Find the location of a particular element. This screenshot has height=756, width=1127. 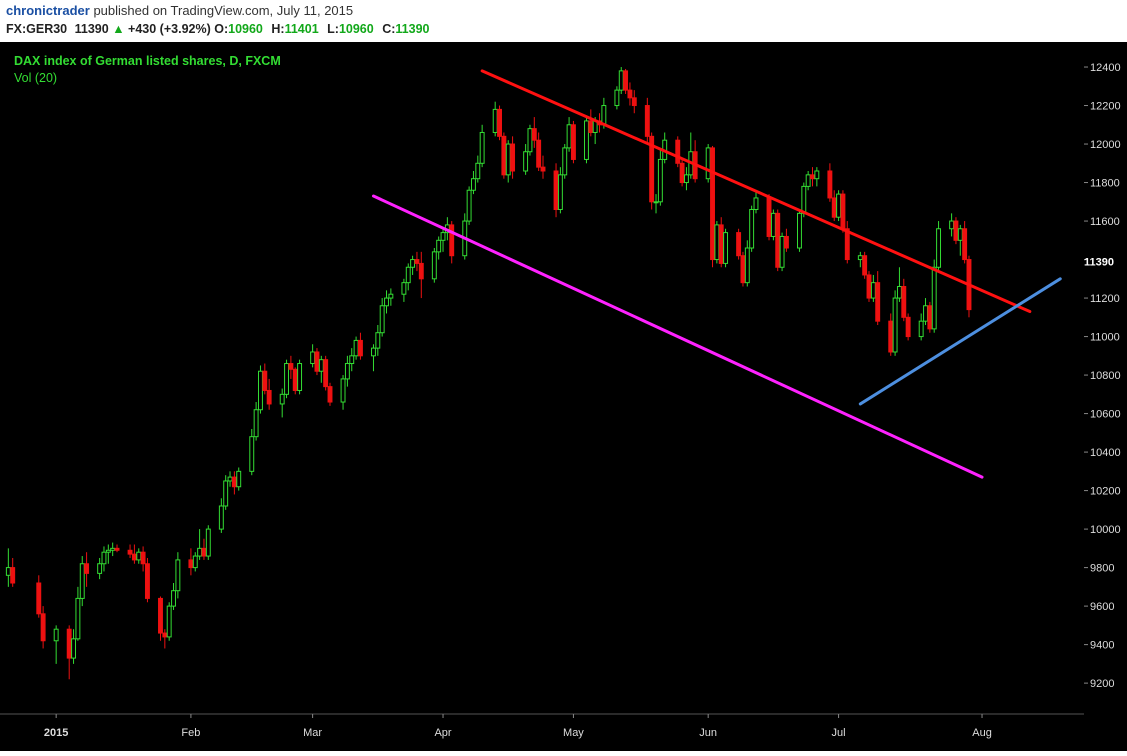

author-link: chronictrader is located at coordinates (48, 10).